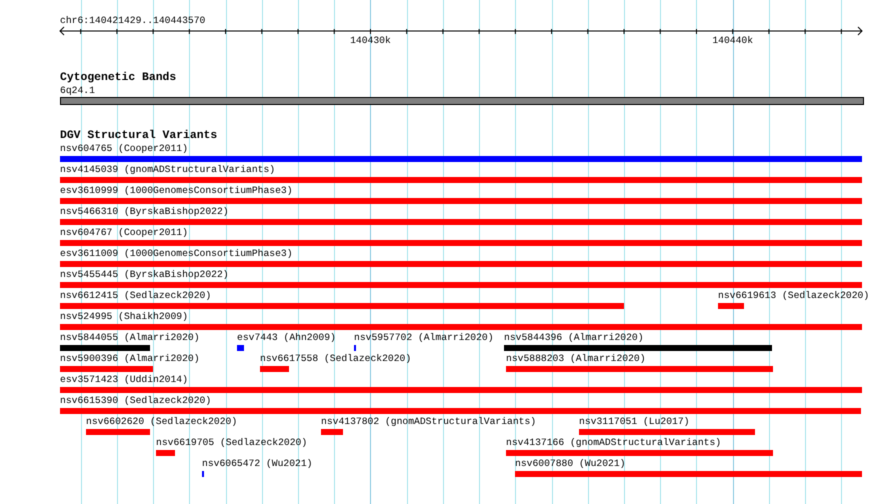 This screenshot has width=890, height=504. Describe the element at coordinates (139, 136) in the screenshot. I see `track-title: DGV Structural Variants` at that location.